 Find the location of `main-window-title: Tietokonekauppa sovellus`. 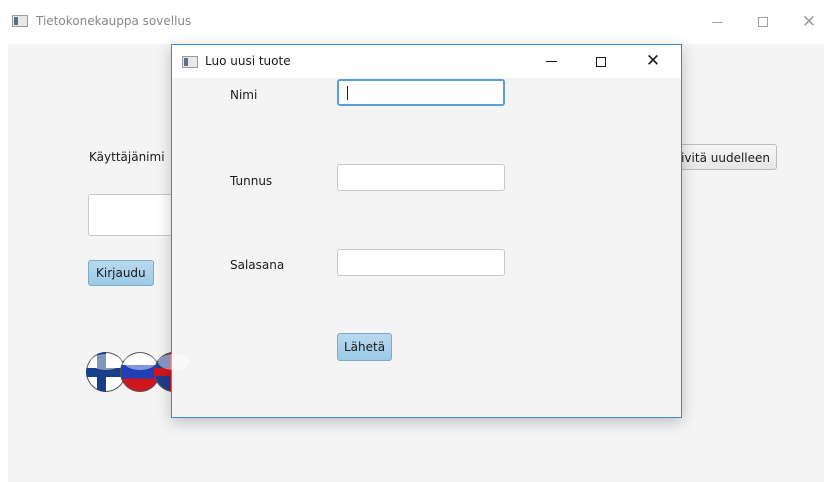

main-window-title: Tietokonekauppa sovellus is located at coordinates (114, 21).